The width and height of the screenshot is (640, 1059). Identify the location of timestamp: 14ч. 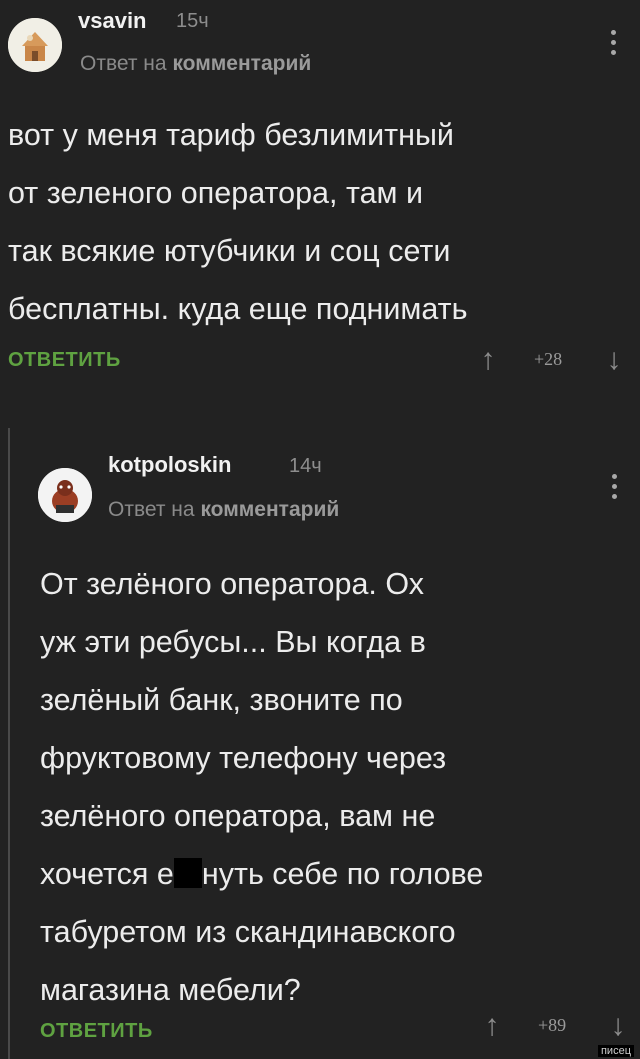
(305, 466).